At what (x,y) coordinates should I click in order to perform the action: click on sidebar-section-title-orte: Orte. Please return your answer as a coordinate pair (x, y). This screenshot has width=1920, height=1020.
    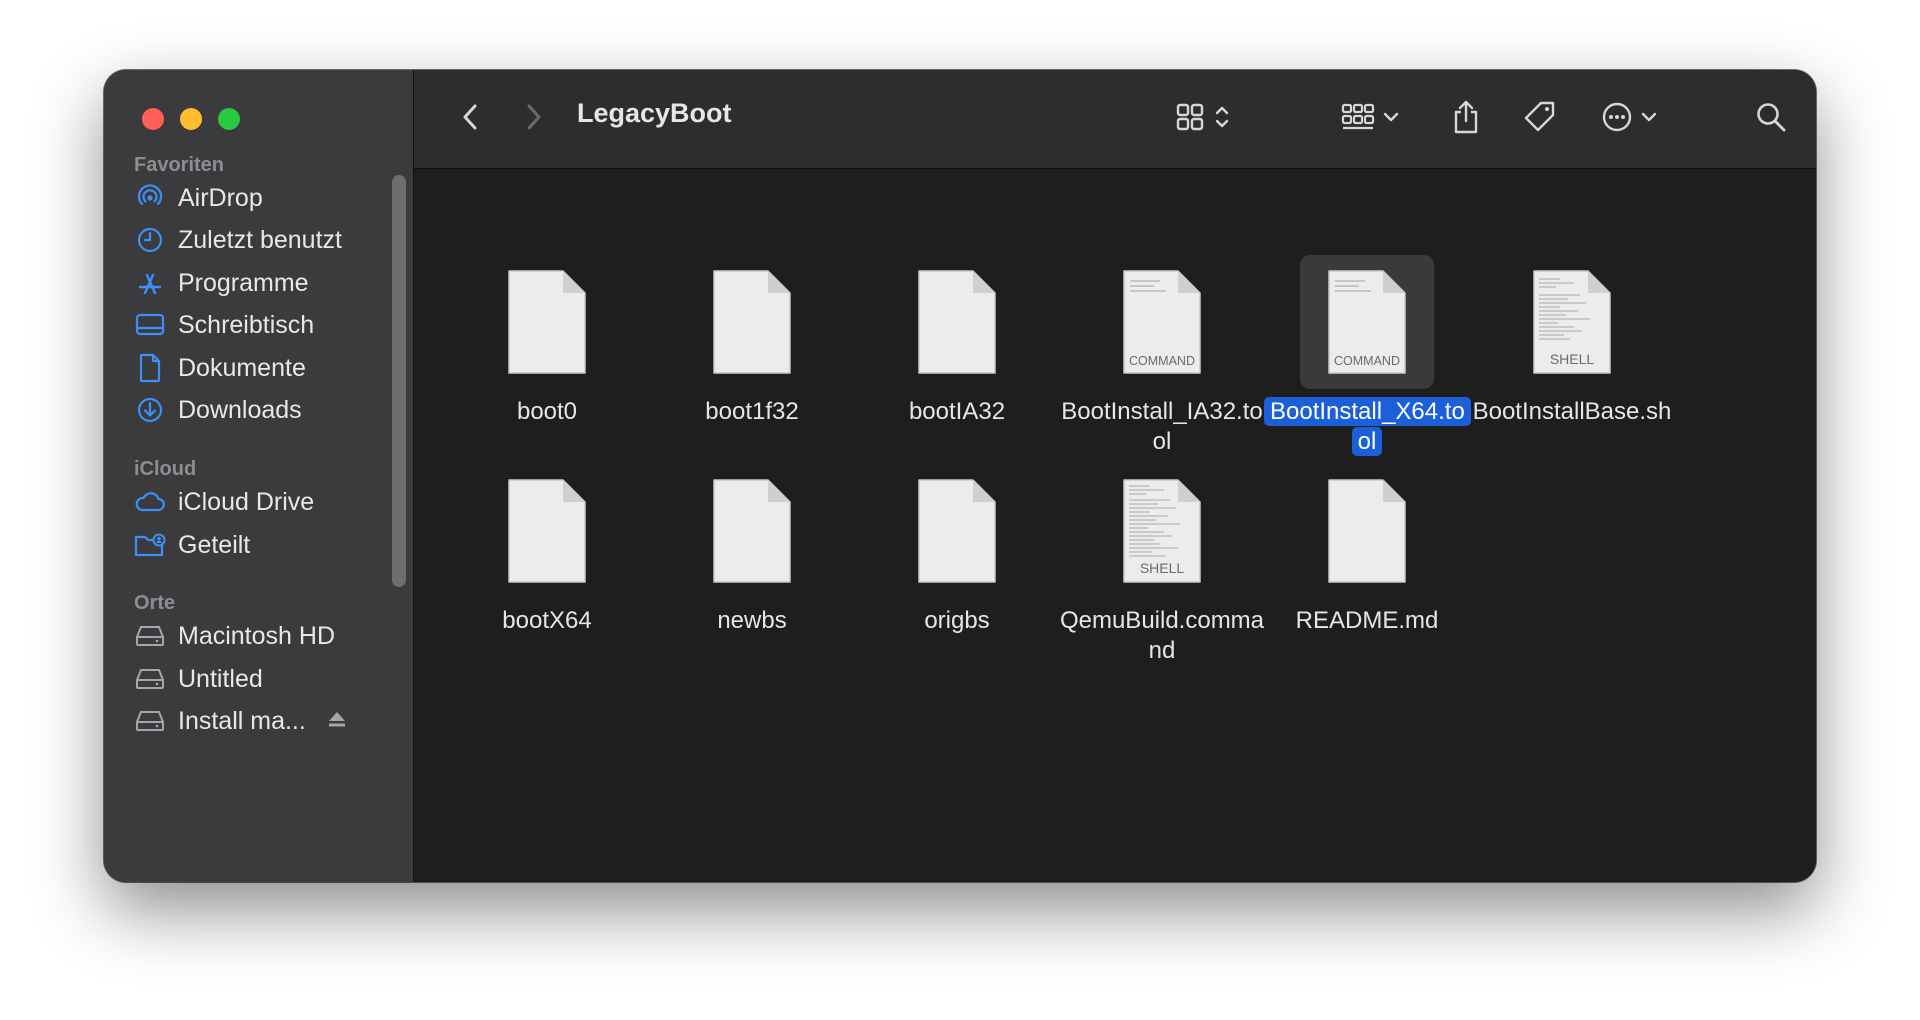
    Looking at the image, I should click on (155, 603).